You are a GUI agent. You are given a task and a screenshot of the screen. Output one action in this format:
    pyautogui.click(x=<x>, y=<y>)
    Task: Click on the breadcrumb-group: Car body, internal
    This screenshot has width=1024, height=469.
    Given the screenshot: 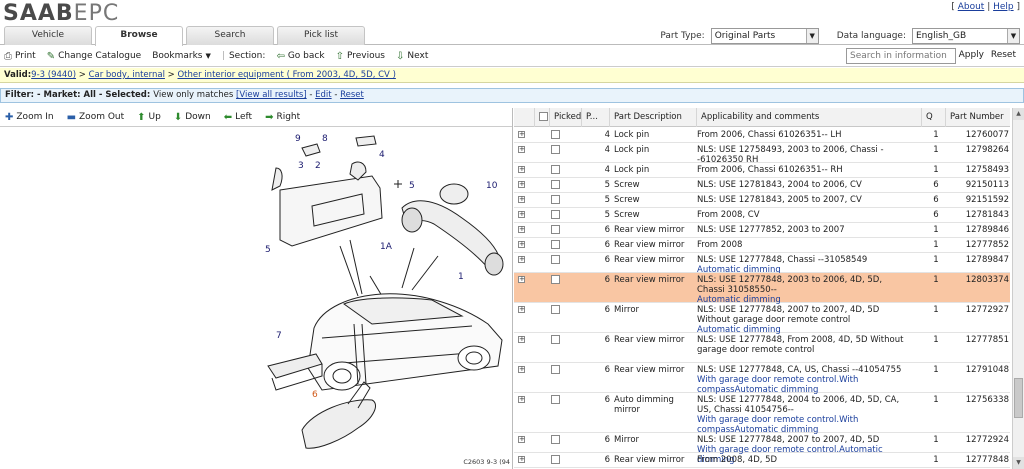 What is the action you would take?
    pyautogui.click(x=127, y=75)
    